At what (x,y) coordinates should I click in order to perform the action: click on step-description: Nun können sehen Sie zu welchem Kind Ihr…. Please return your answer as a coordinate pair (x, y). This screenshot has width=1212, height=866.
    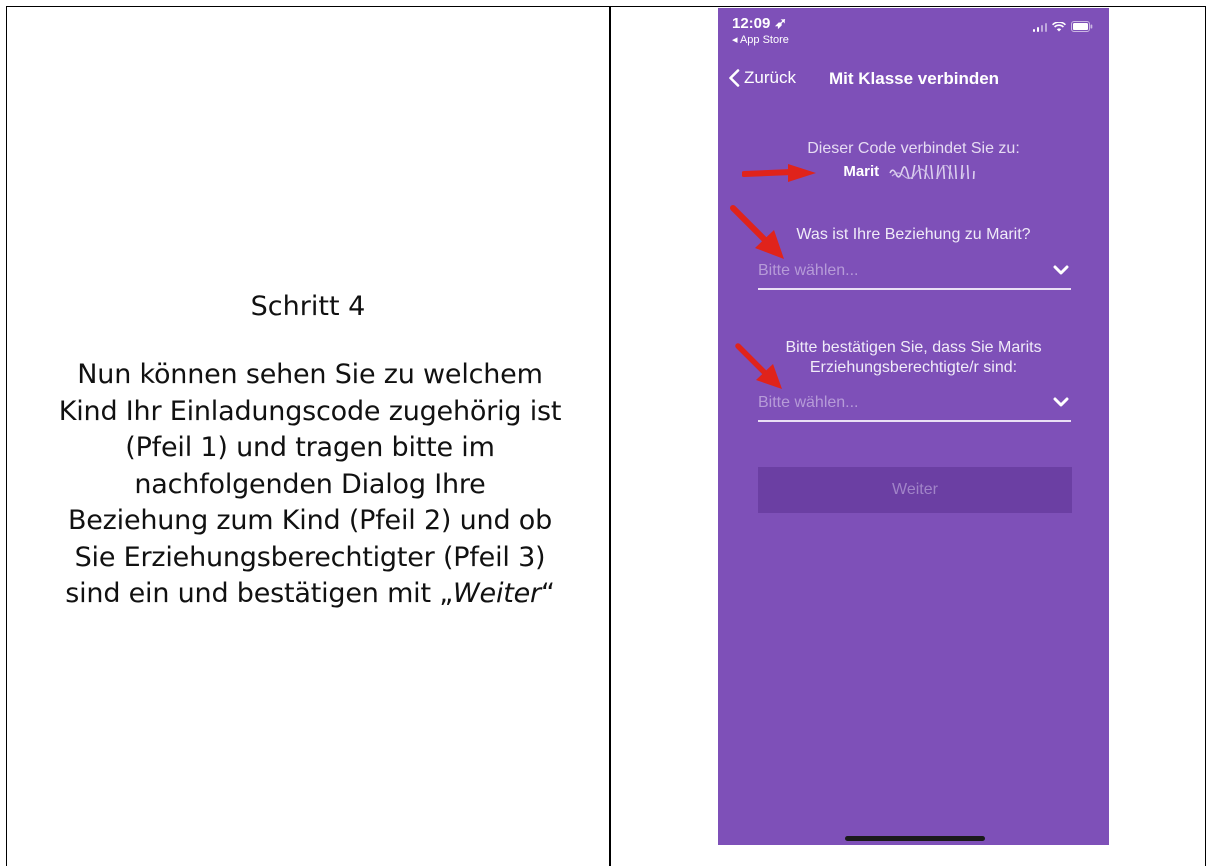
    Looking at the image, I should click on (310, 485).